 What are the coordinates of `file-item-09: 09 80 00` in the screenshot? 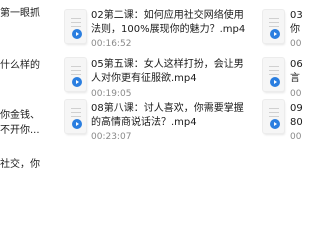 It's located at (283, 122).